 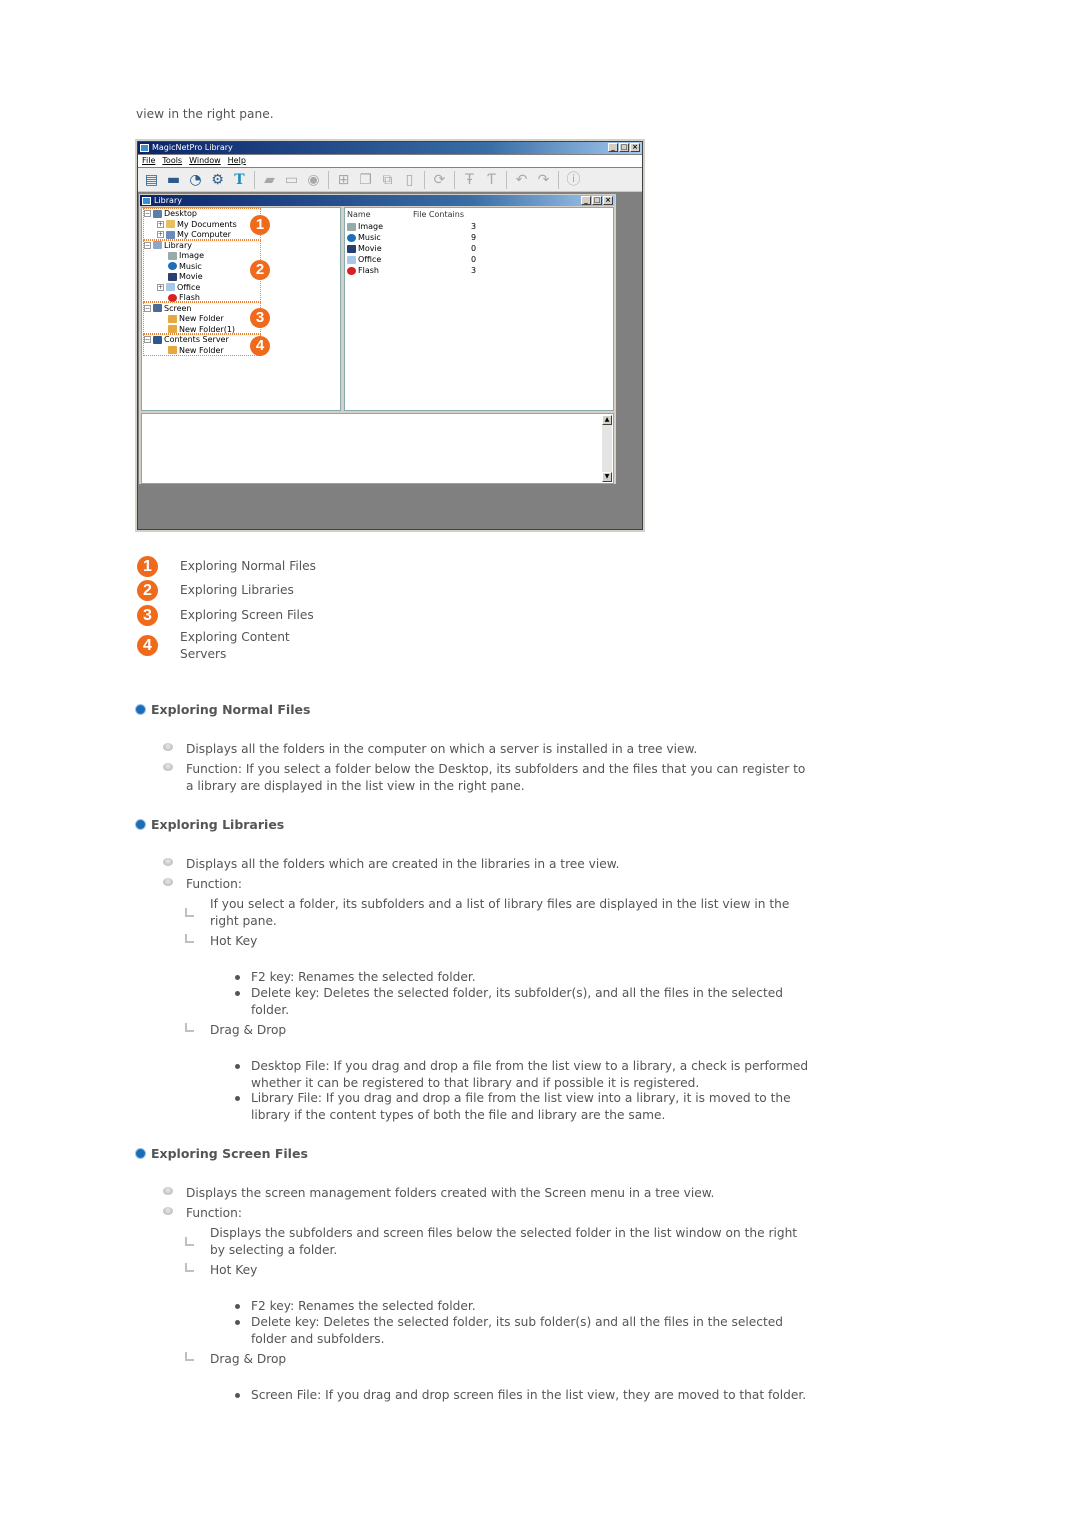 What do you see at coordinates (491, 180) in the screenshot?
I see `text-out-icon: Ƭ` at bounding box center [491, 180].